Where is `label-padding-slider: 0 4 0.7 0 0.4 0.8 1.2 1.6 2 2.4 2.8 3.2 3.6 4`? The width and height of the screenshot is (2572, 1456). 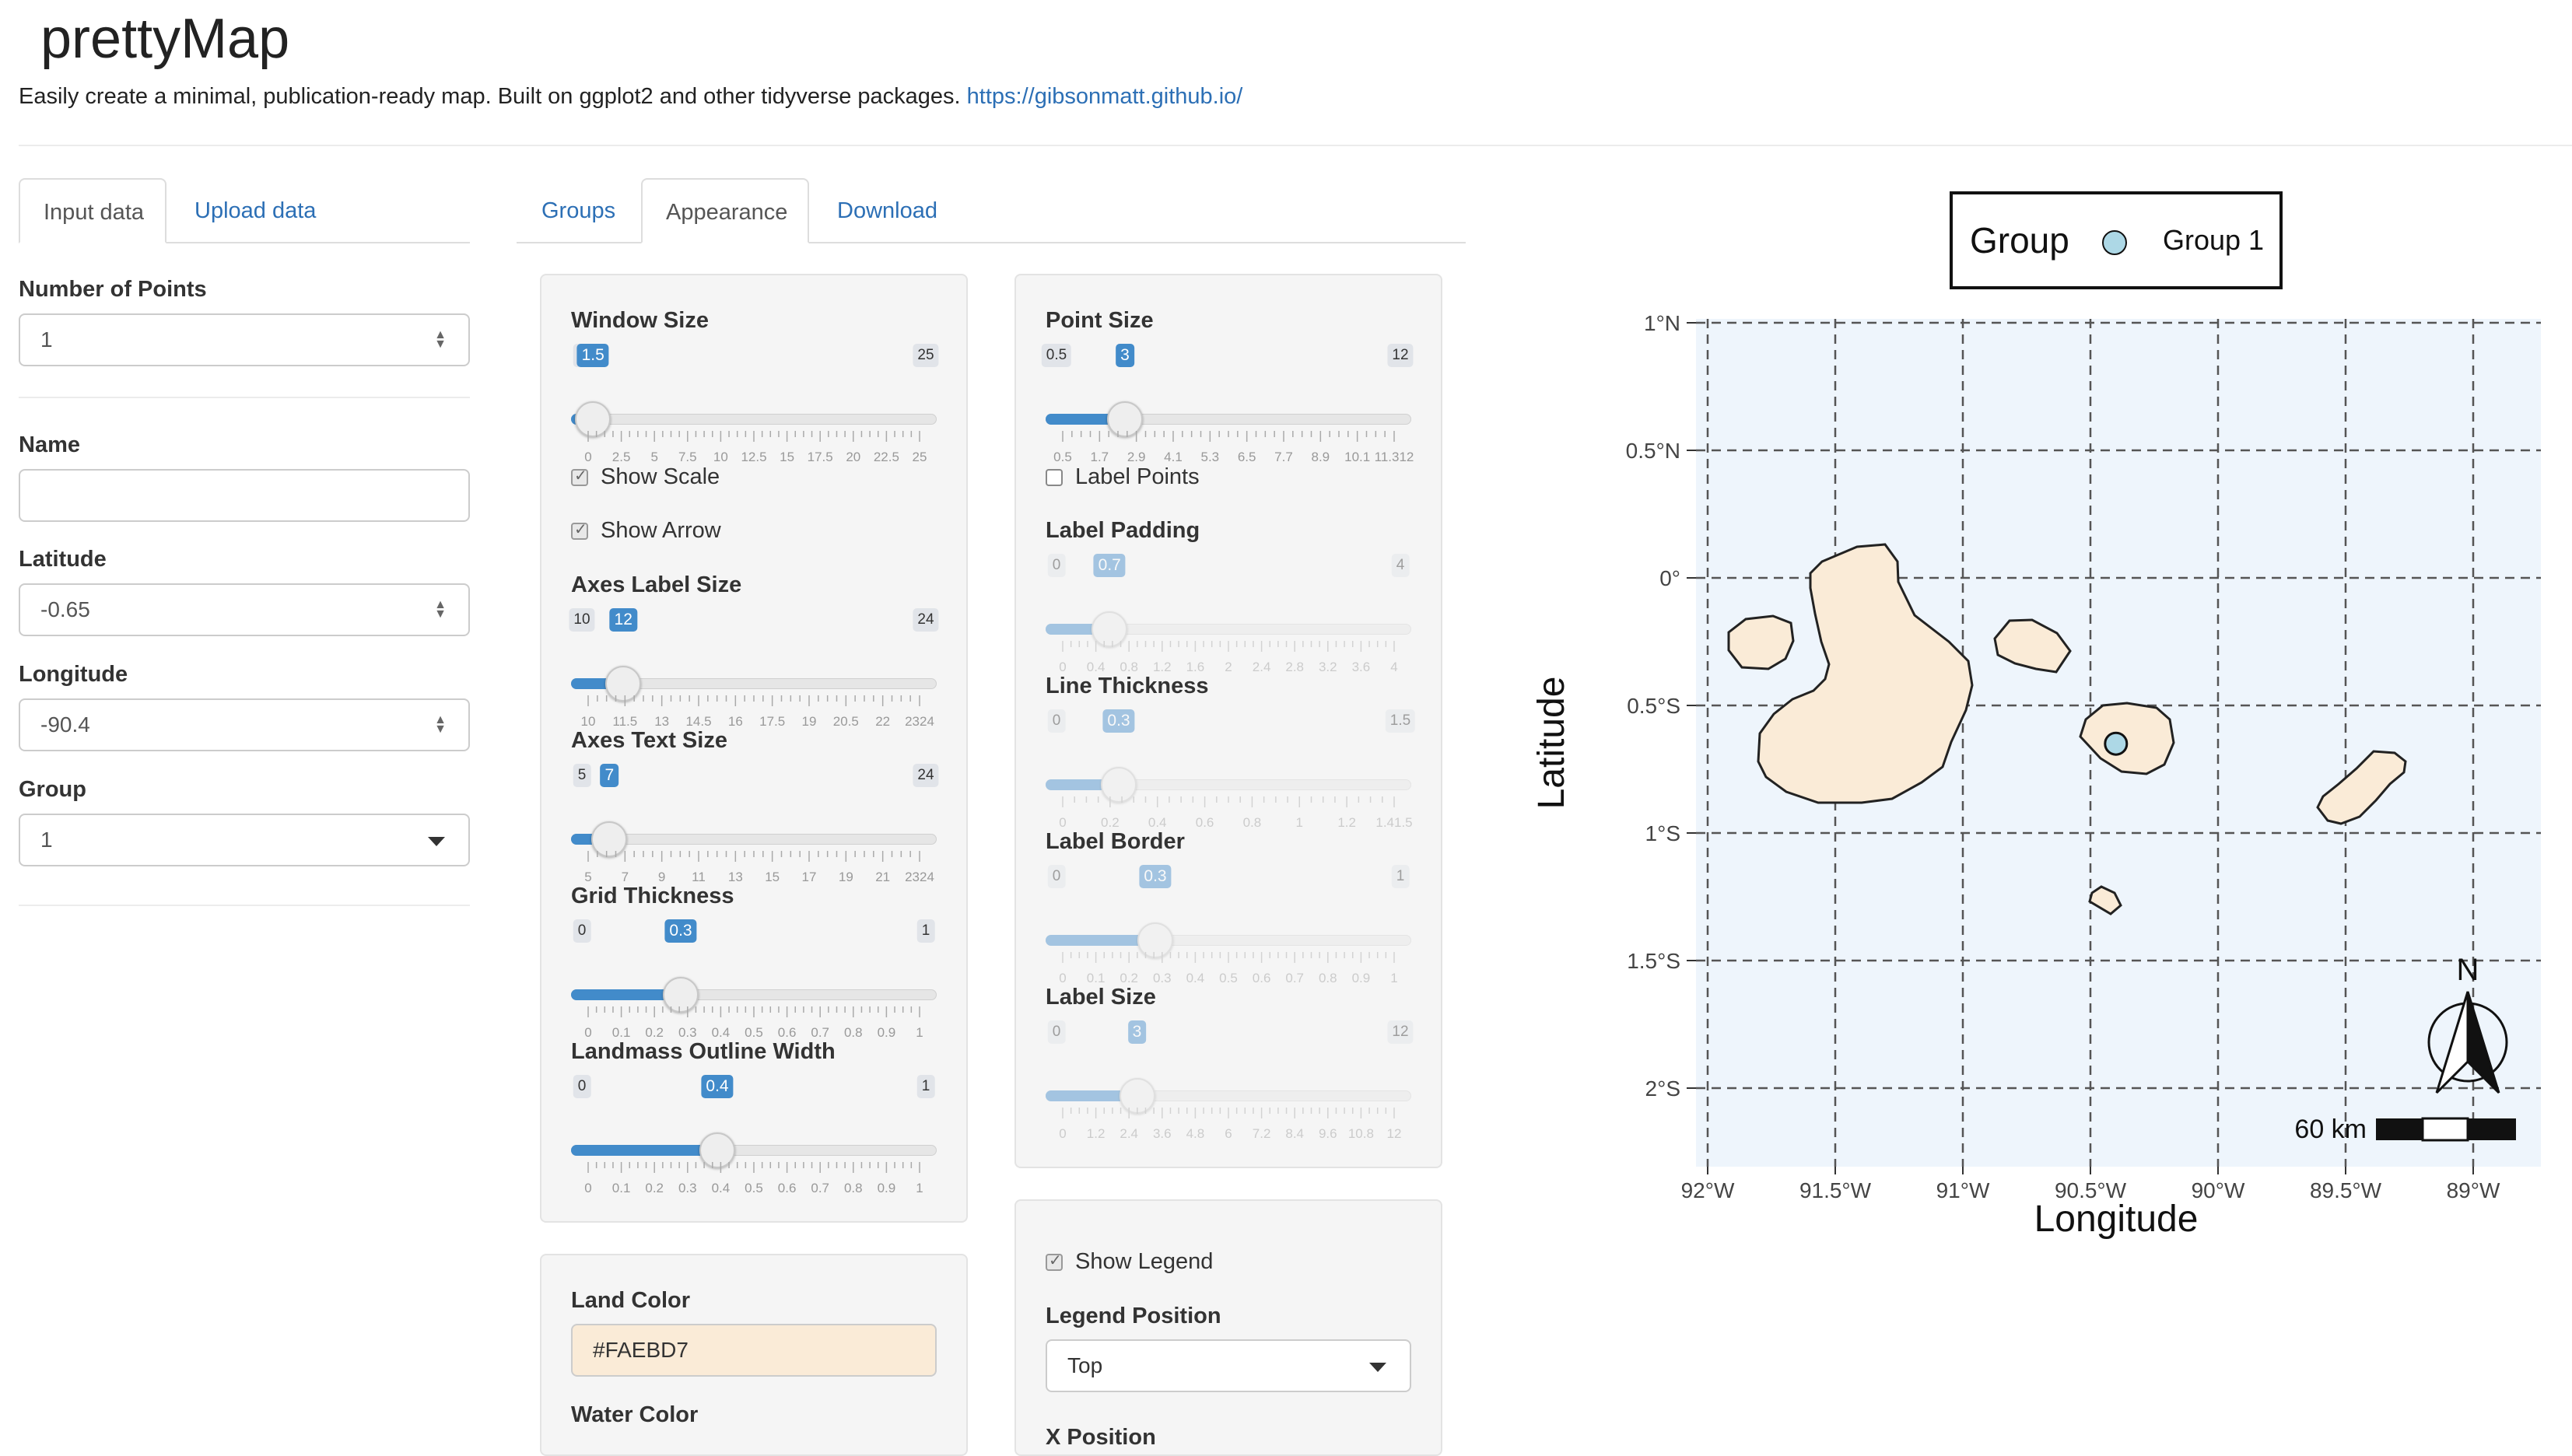 label-padding-slider: 0 4 0.7 0 0.4 0.8 1.2 1.6 2 2.4 2.8 3.2 3.6 4 is located at coordinates (1228, 614).